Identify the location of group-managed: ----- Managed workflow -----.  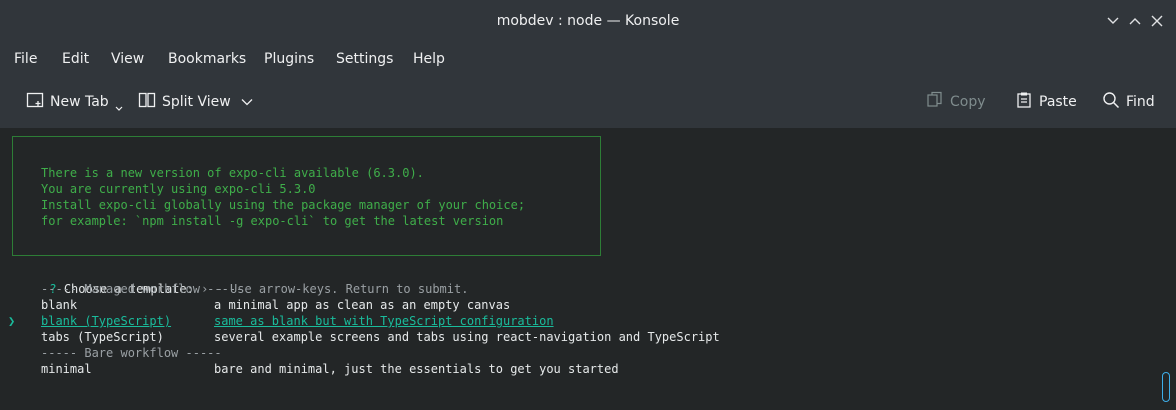
(142, 289).